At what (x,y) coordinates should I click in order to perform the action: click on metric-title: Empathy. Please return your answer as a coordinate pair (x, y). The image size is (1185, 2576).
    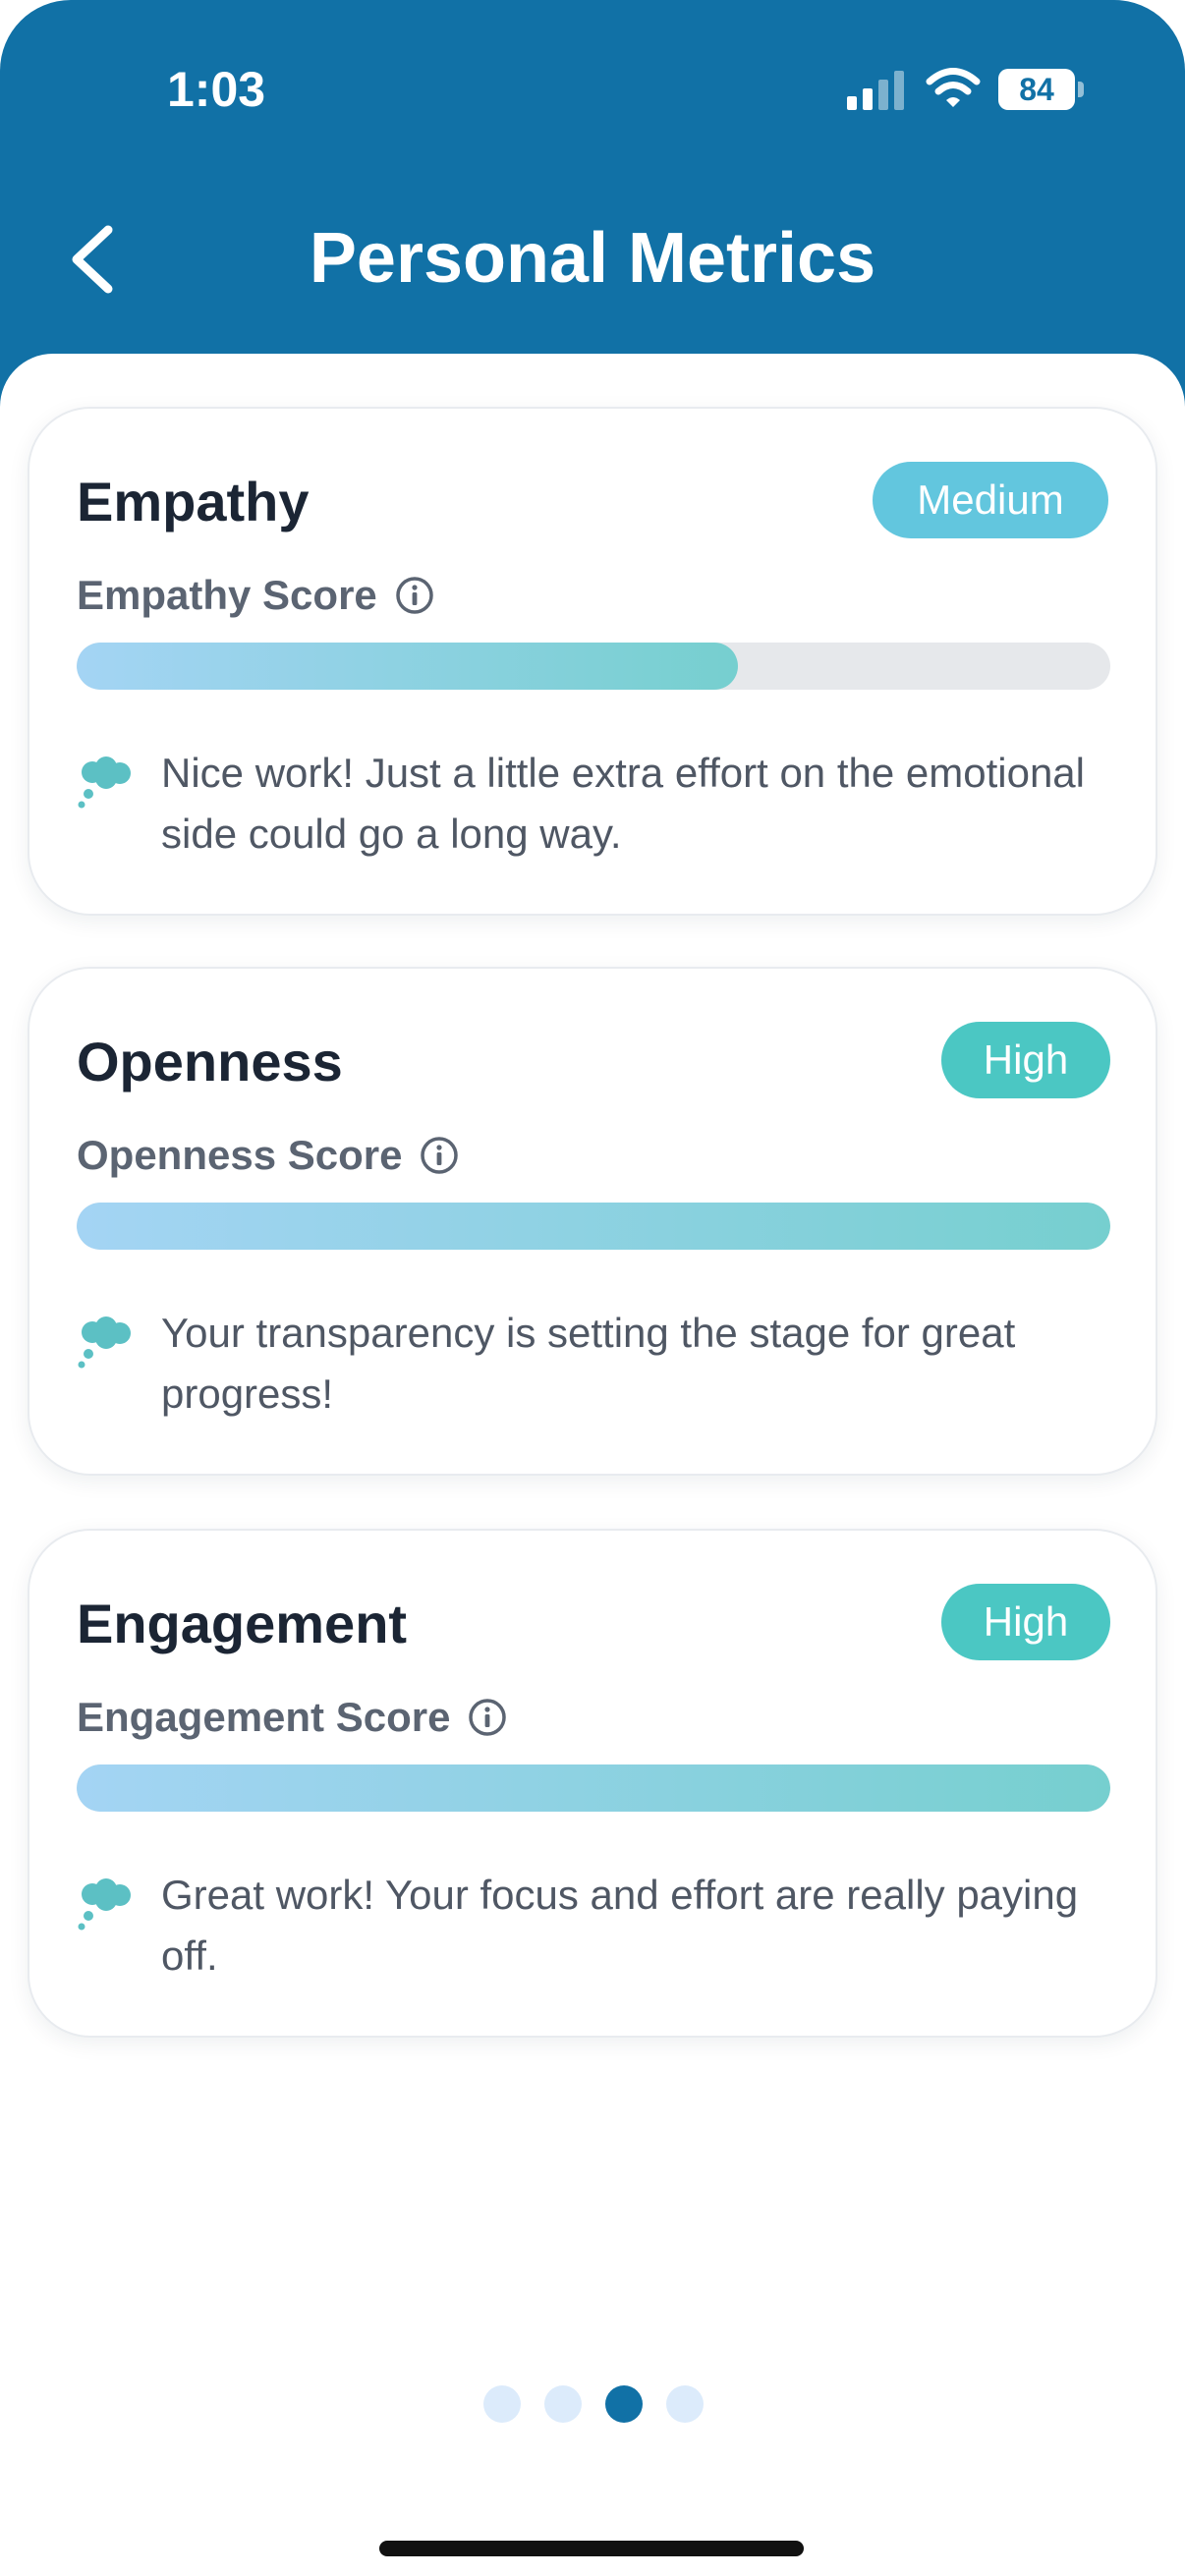
    Looking at the image, I should click on (194, 501).